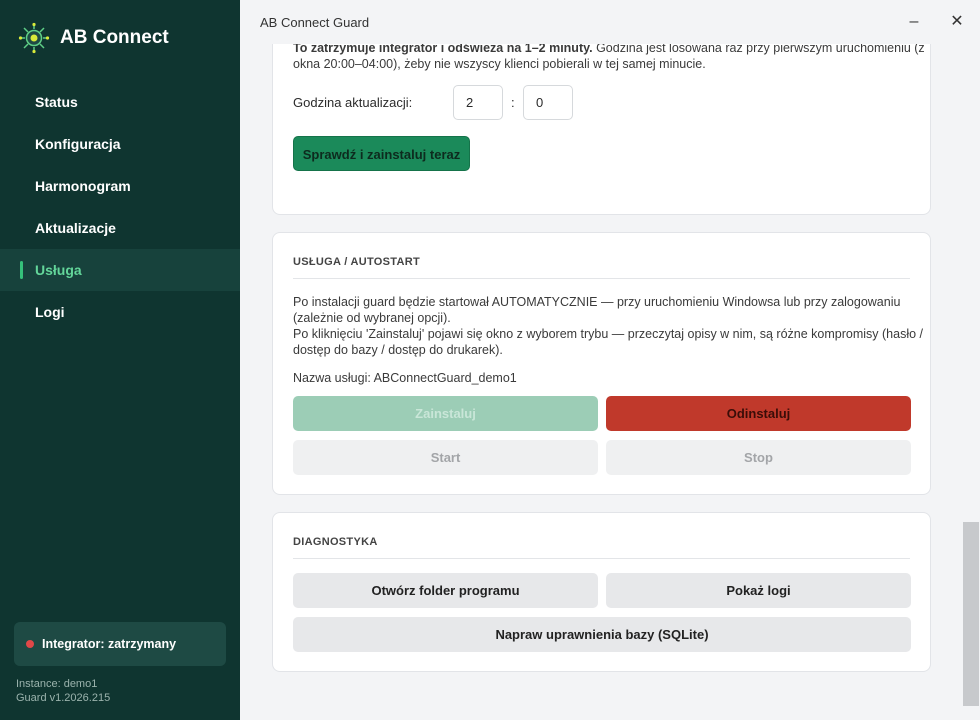 This screenshot has height=720, width=980. What do you see at coordinates (120, 144) in the screenshot?
I see `sidebar-item-konfiguracja: Konfiguracja` at bounding box center [120, 144].